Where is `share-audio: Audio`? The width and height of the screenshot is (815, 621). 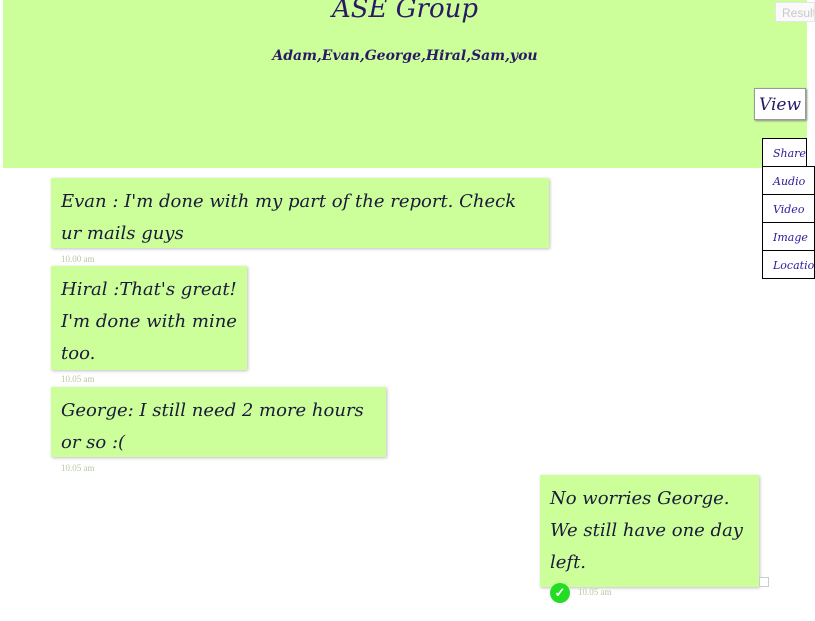
share-audio: Audio is located at coordinates (788, 180).